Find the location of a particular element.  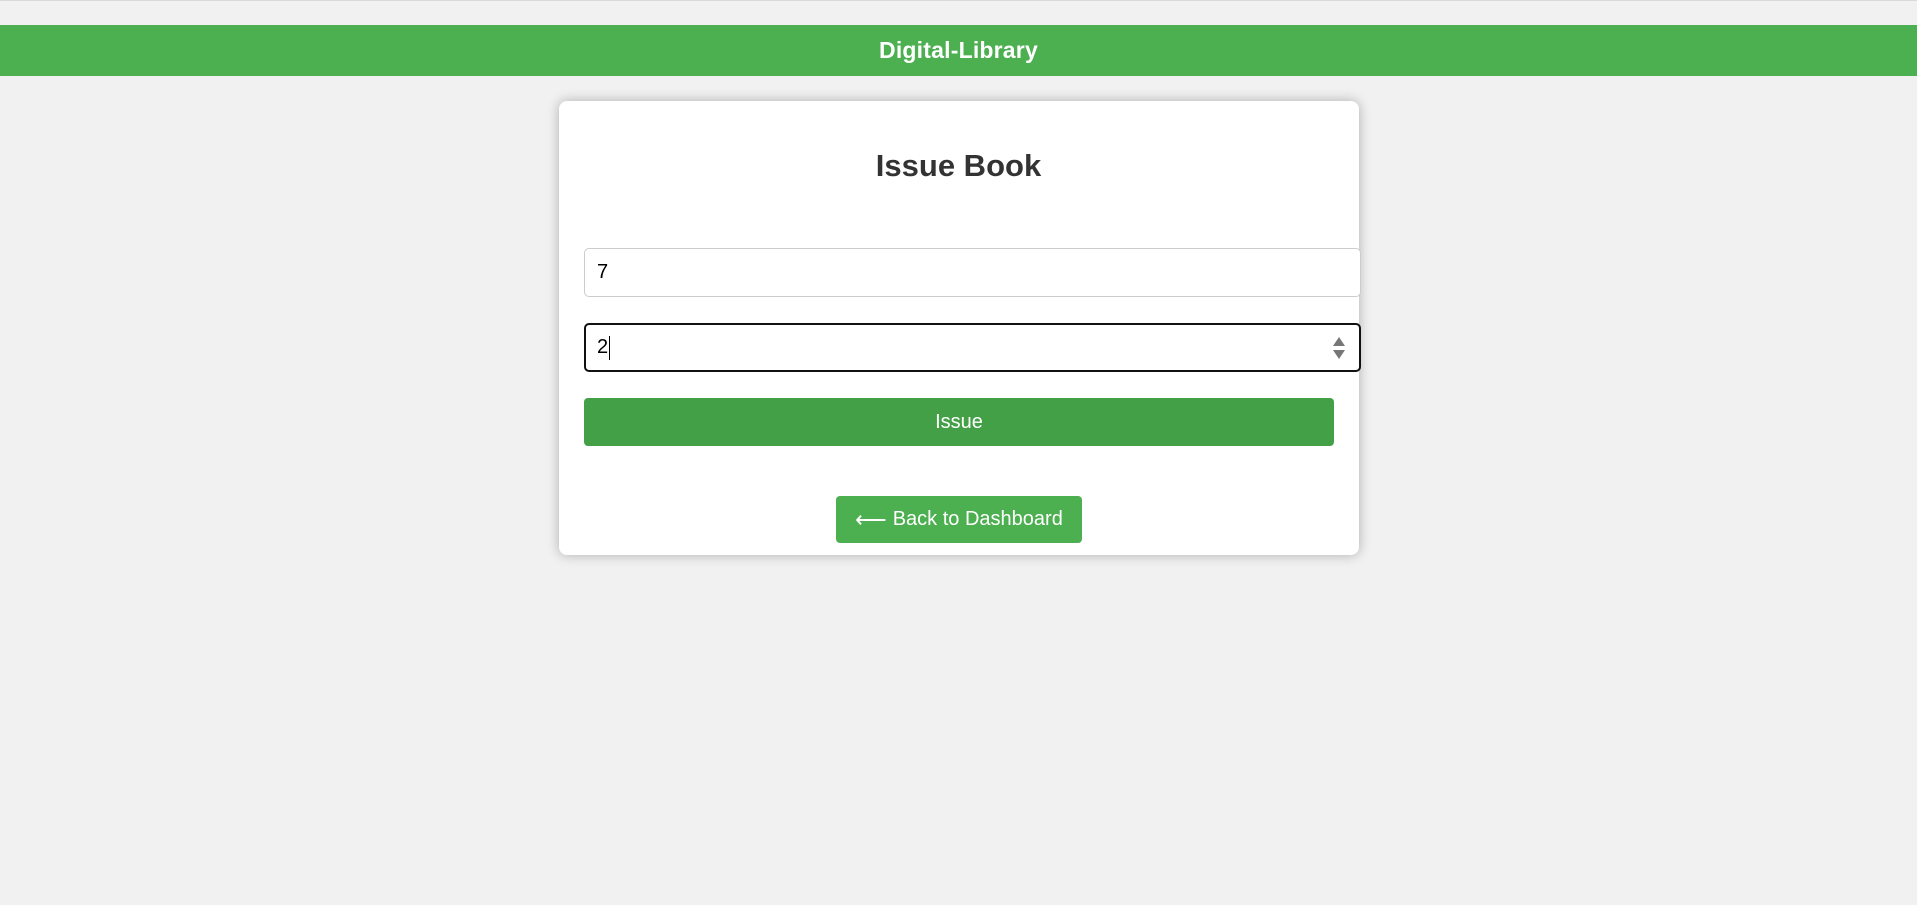

app-title: Digital-Library is located at coordinates (958, 50).